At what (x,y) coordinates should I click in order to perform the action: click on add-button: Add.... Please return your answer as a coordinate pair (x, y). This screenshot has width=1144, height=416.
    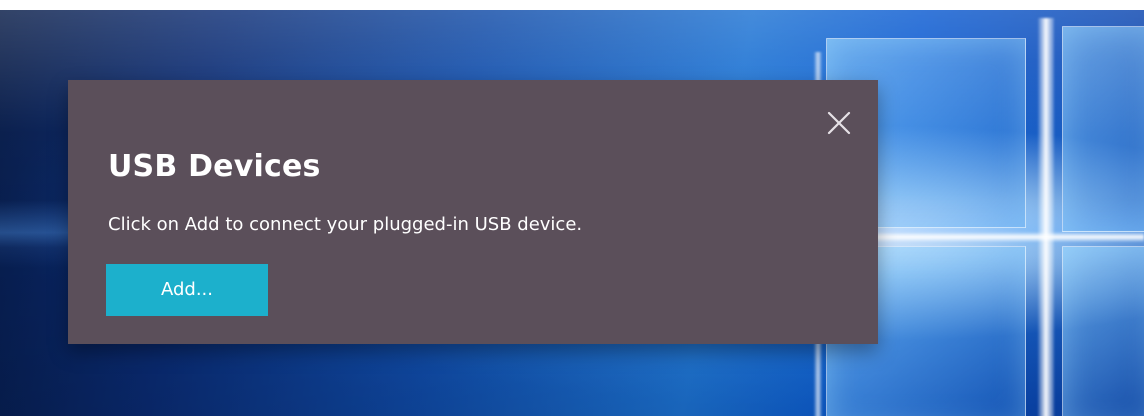
    Looking at the image, I should click on (187, 290).